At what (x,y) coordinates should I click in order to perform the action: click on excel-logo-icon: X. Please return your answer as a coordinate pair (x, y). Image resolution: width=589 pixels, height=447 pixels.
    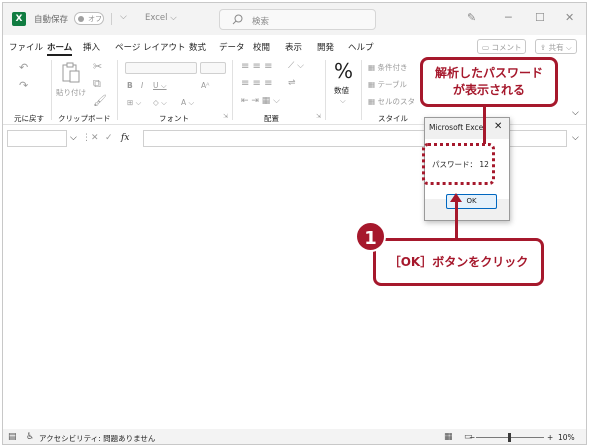
    Looking at the image, I should click on (19, 19).